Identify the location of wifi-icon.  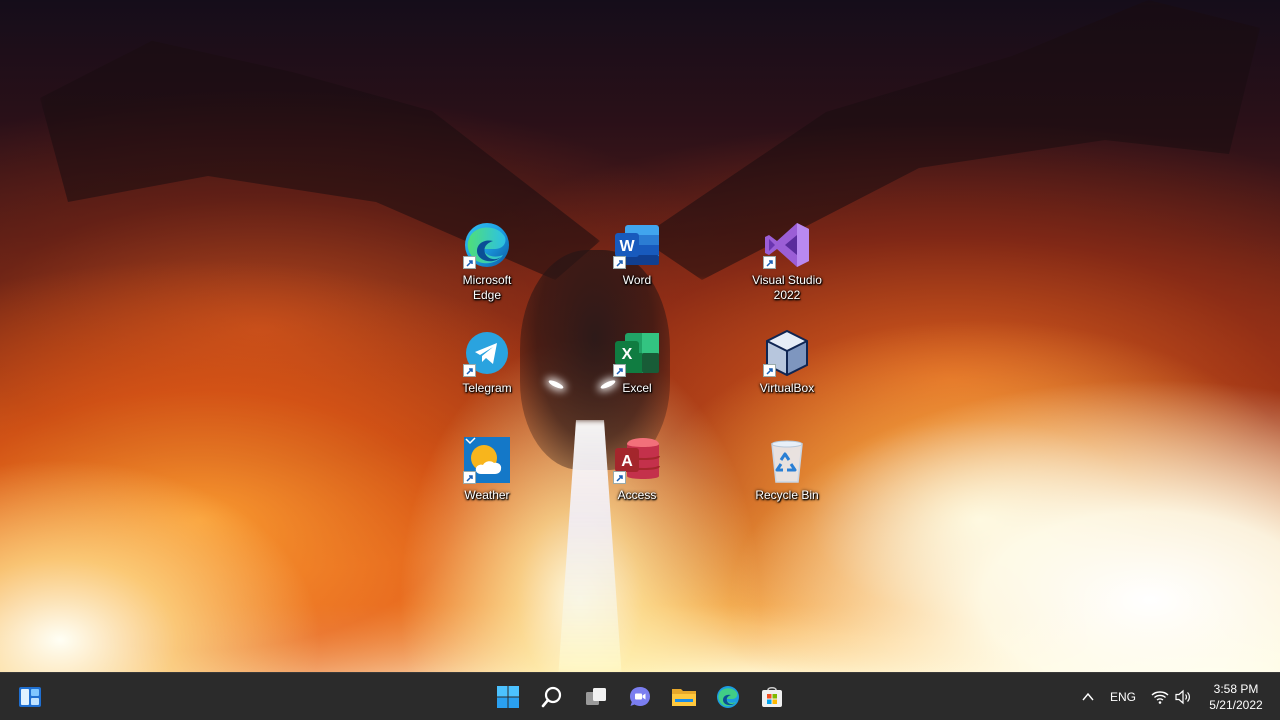
(1160, 697).